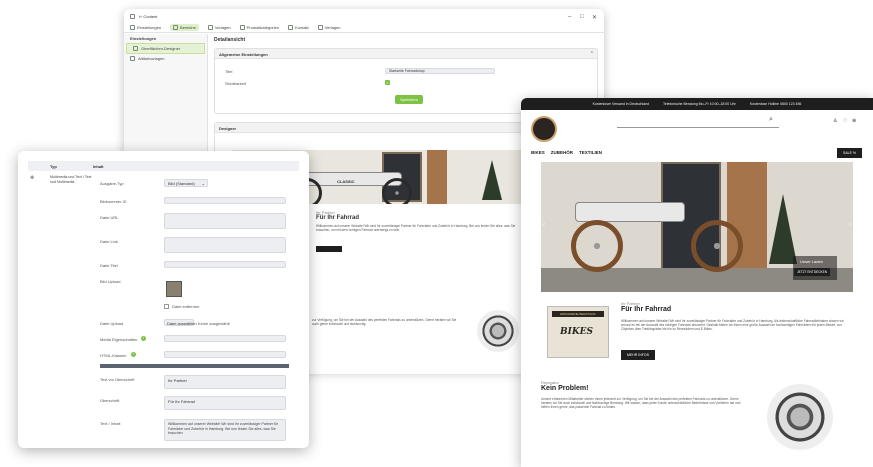  Describe the element at coordinates (592, 54) in the screenshot. I see `chevron-up-icon: ⌃` at that location.